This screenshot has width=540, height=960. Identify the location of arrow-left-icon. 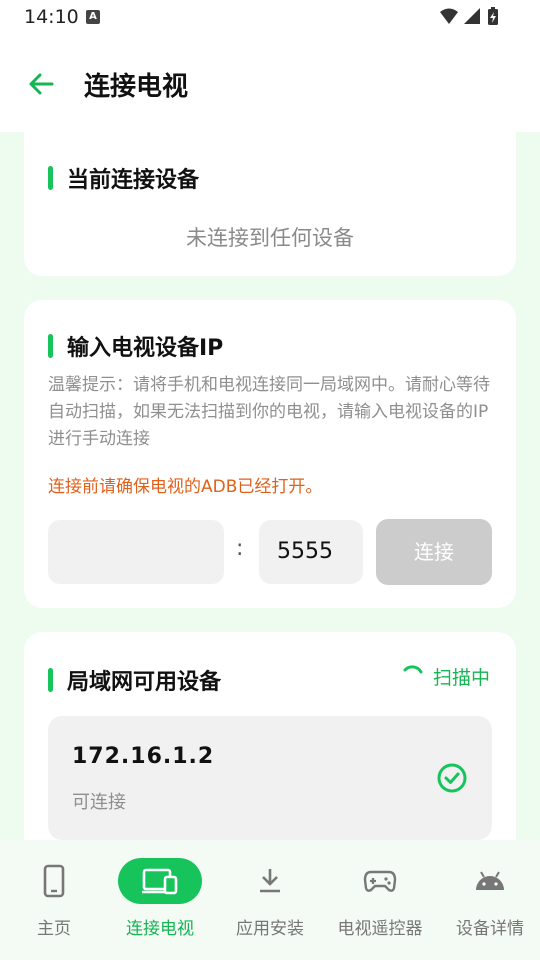
(41, 84).